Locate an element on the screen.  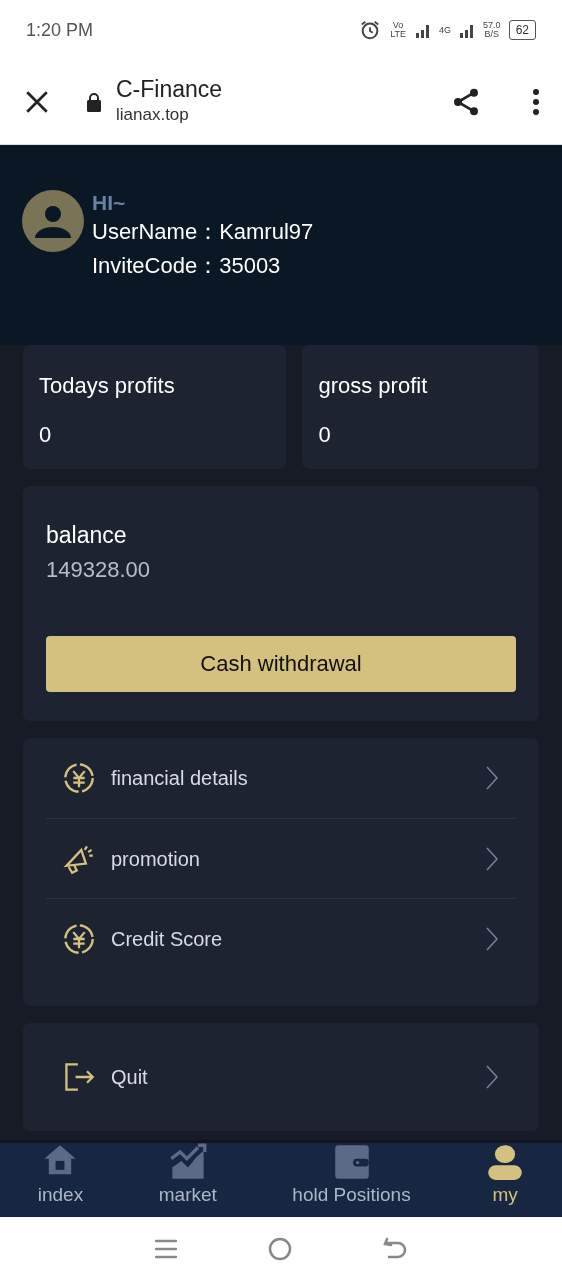
menu-item: financial details is located at coordinates (281, 778).